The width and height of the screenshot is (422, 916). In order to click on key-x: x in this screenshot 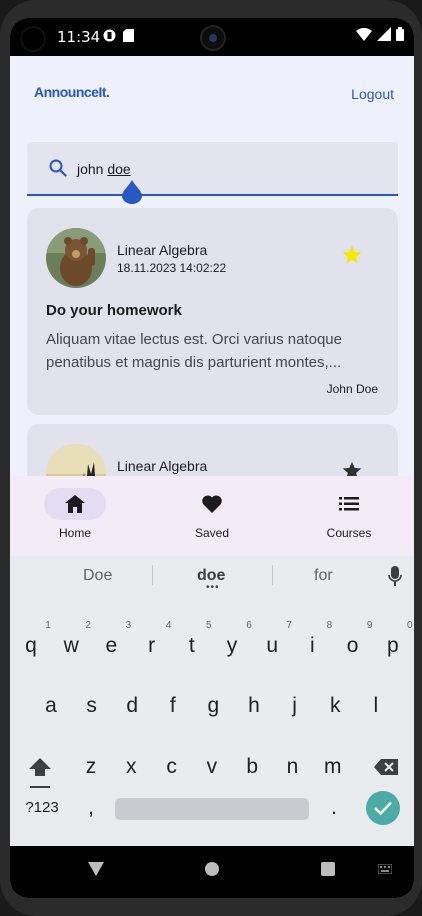, I will do `click(131, 767)`.